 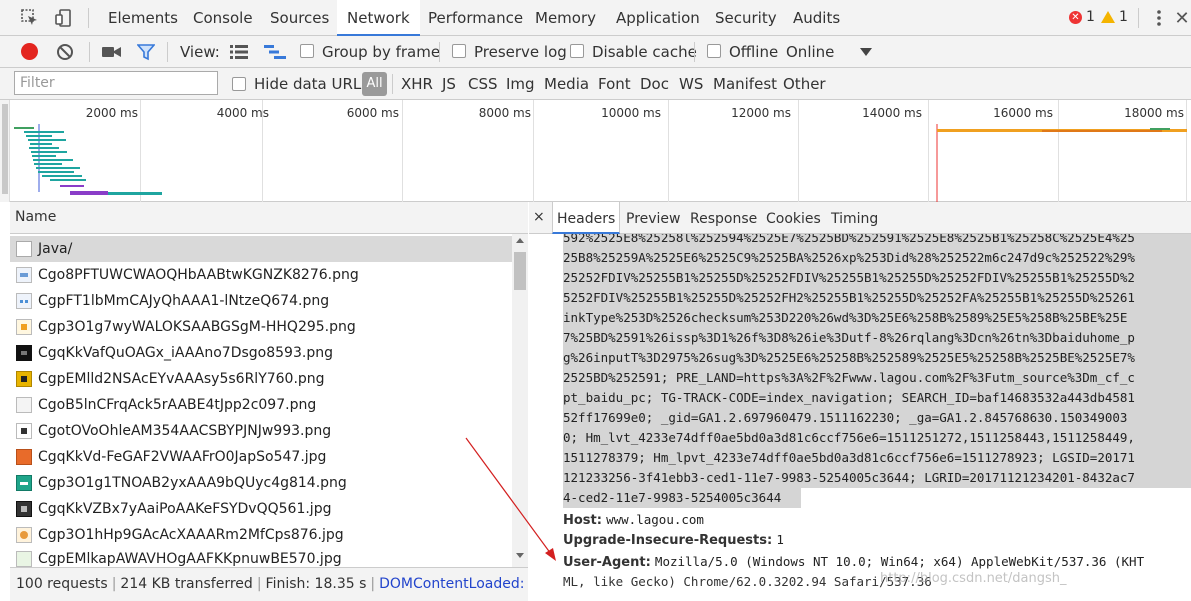 What do you see at coordinates (654, 84) in the screenshot?
I see `type-filter-doc: Doc` at bounding box center [654, 84].